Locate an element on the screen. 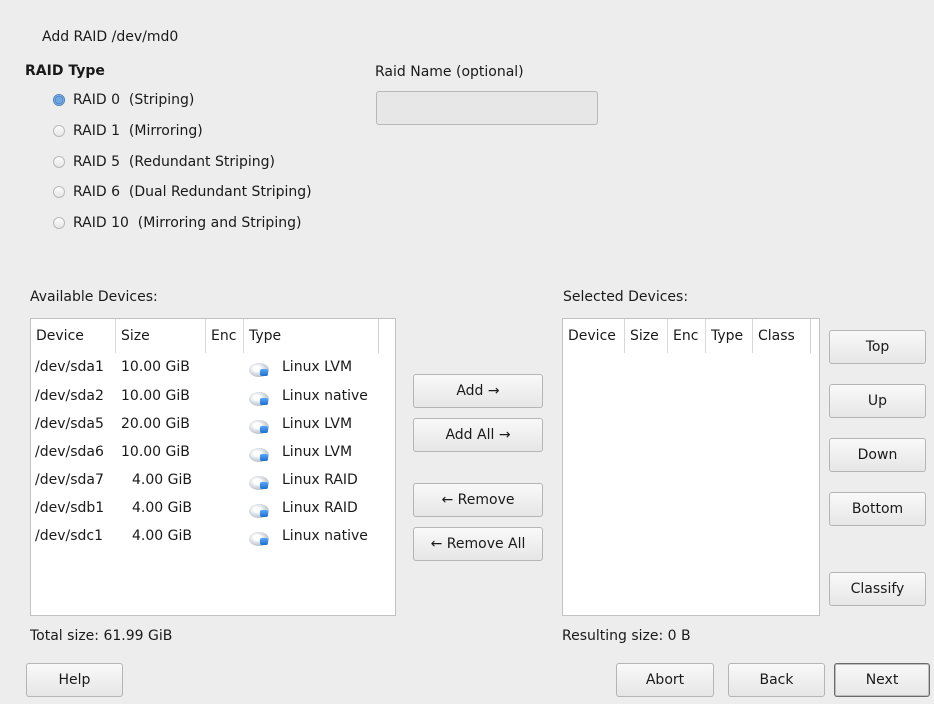 The height and width of the screenshot is (704, 934). radio-label: RAID 1 (Mirroring) is located at coordinates (138, 131).